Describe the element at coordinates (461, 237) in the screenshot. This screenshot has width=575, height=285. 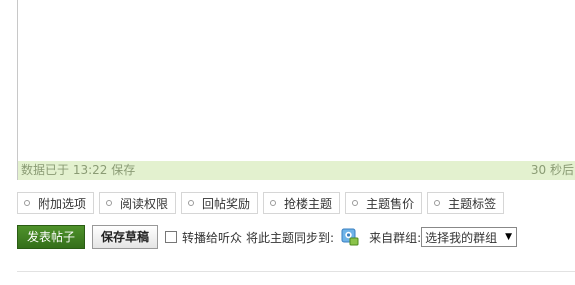
I see `group-select-value: 选择我的群组` at that location.